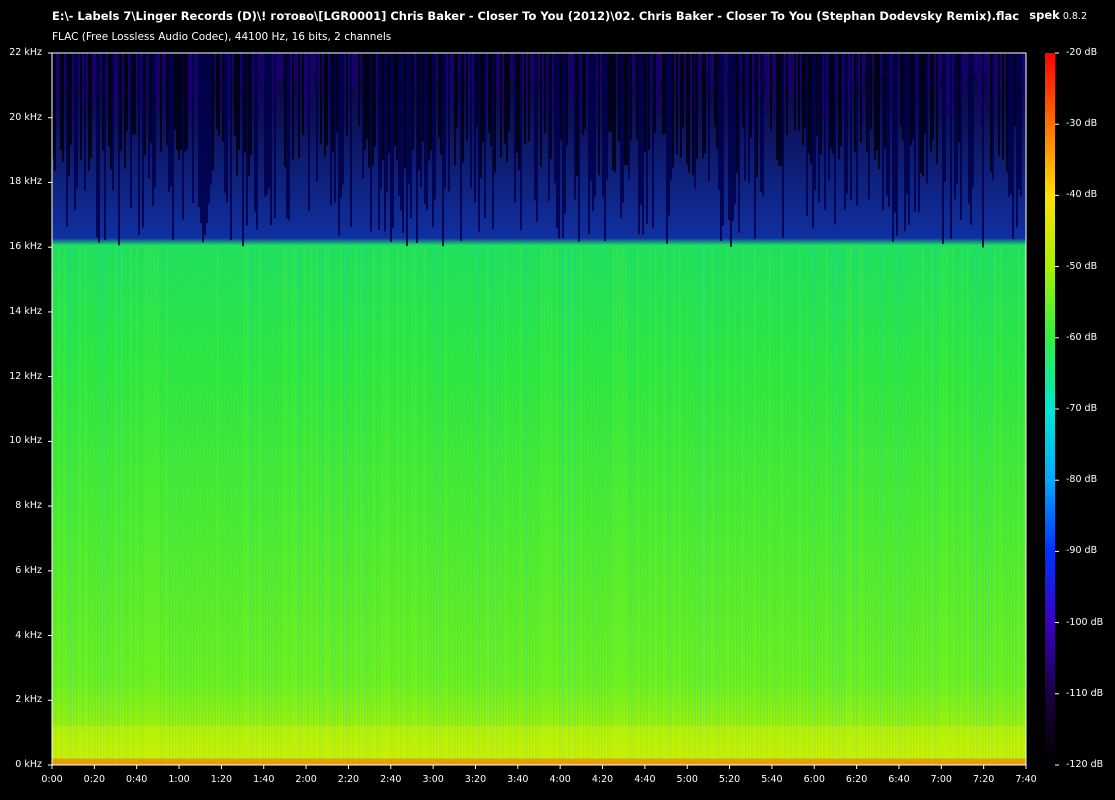 The height and width of the screenshot is (800, 1115). What do you see at coordinates (391, 779) in the screenshot?
I see `time-tick-label: 2:40` at bounding box center [391, 779].